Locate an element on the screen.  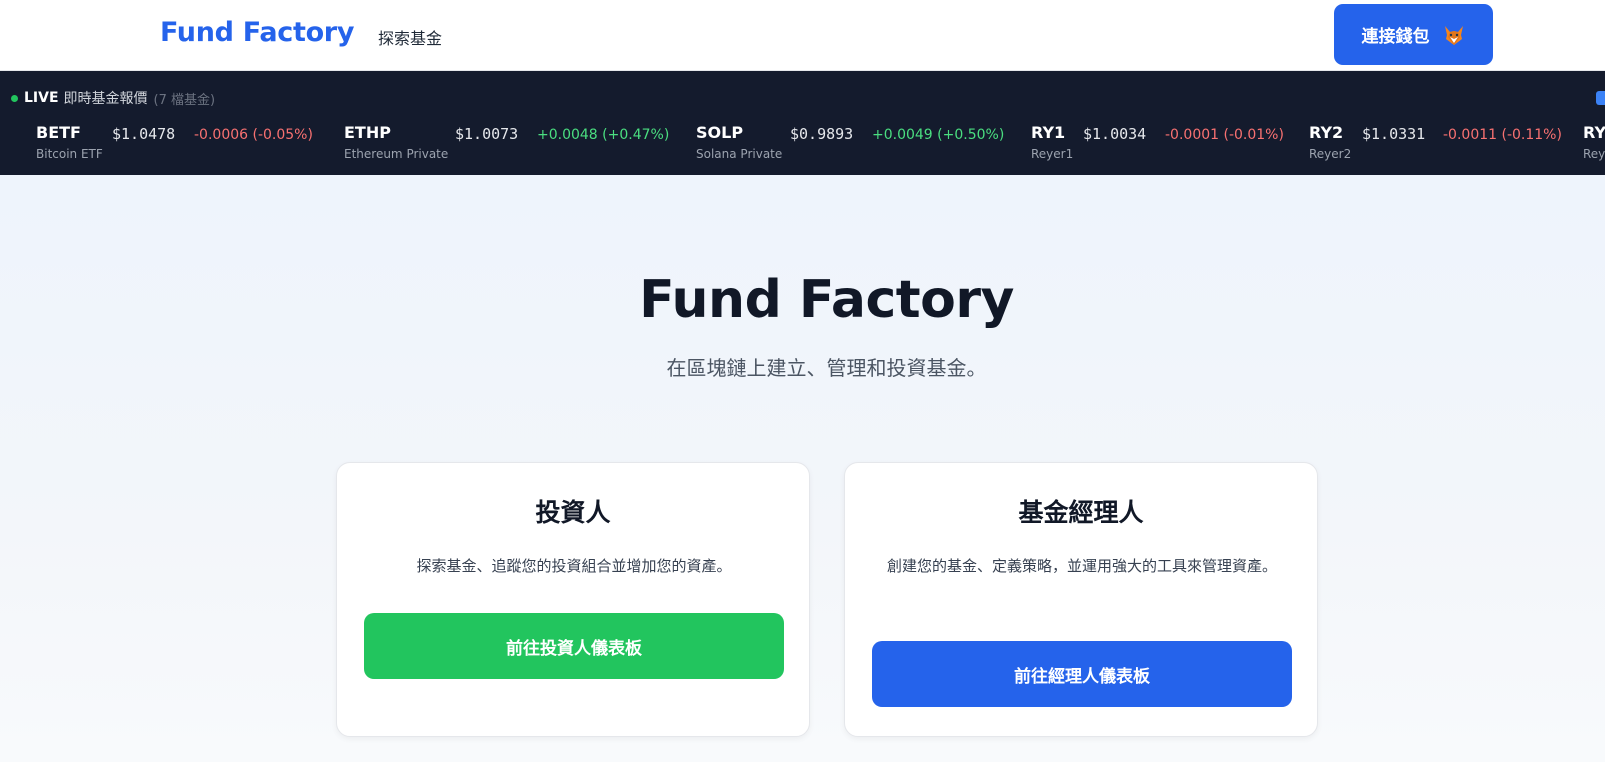
fund-change: -0.0011 (-0.11%) is located at coordinates (1502, 135).